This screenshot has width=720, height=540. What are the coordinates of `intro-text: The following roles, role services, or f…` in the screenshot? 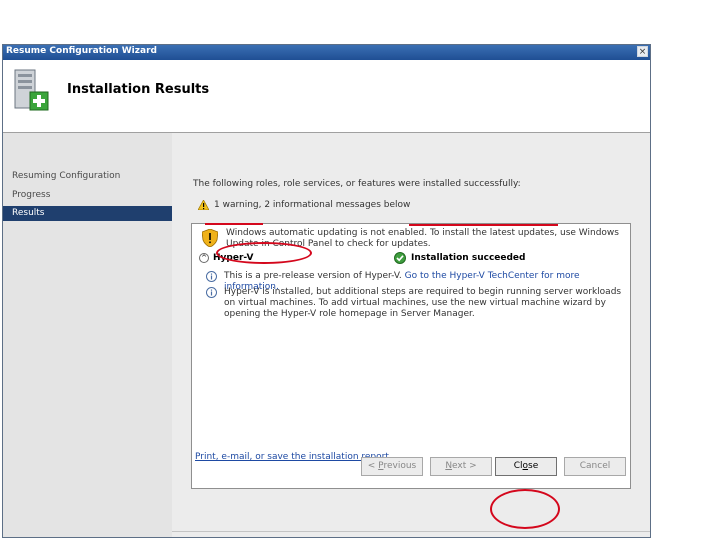 It's located at (357, 184).